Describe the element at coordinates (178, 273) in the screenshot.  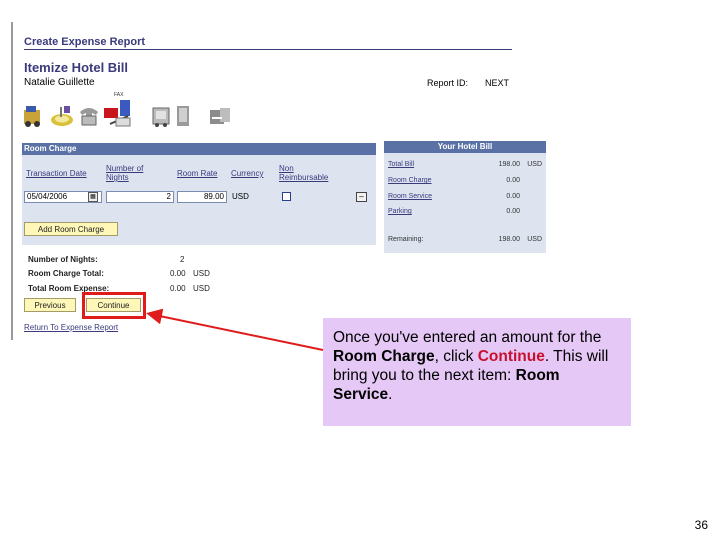
I see `room-charge-total-value: 0.00` at that location.